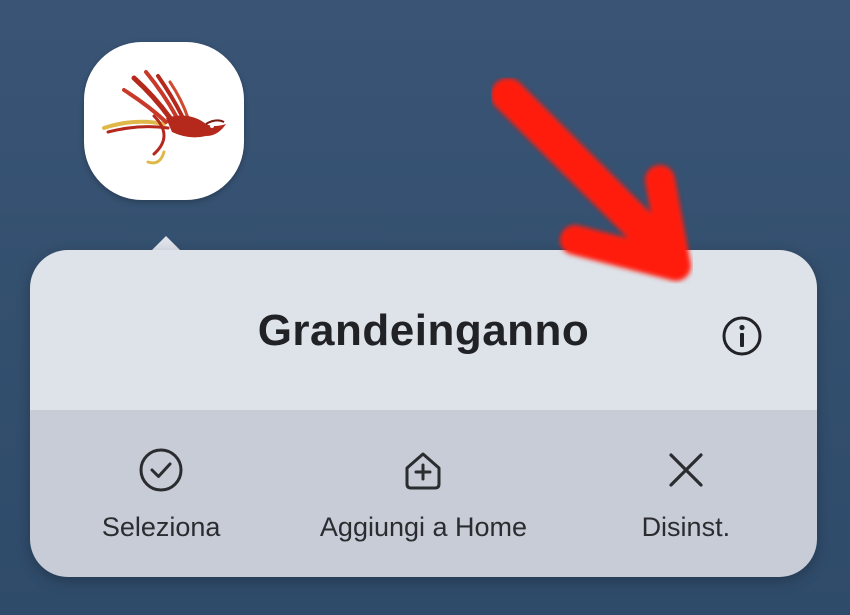  Describe the element at coordinates (423, 470) in the screenshot. I see `add-to-home-icon` at that location.